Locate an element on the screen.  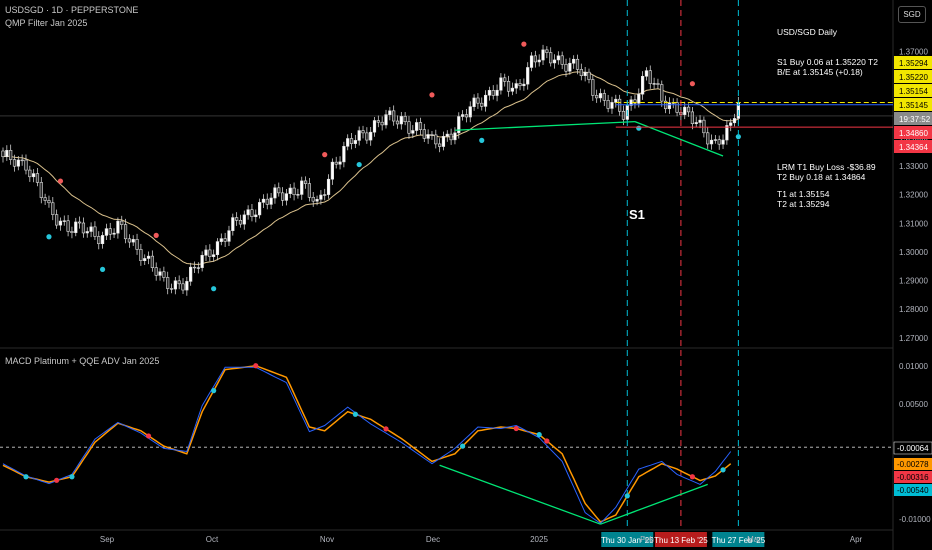
time-tick-label: Oct is located at coordinates (212, 539).